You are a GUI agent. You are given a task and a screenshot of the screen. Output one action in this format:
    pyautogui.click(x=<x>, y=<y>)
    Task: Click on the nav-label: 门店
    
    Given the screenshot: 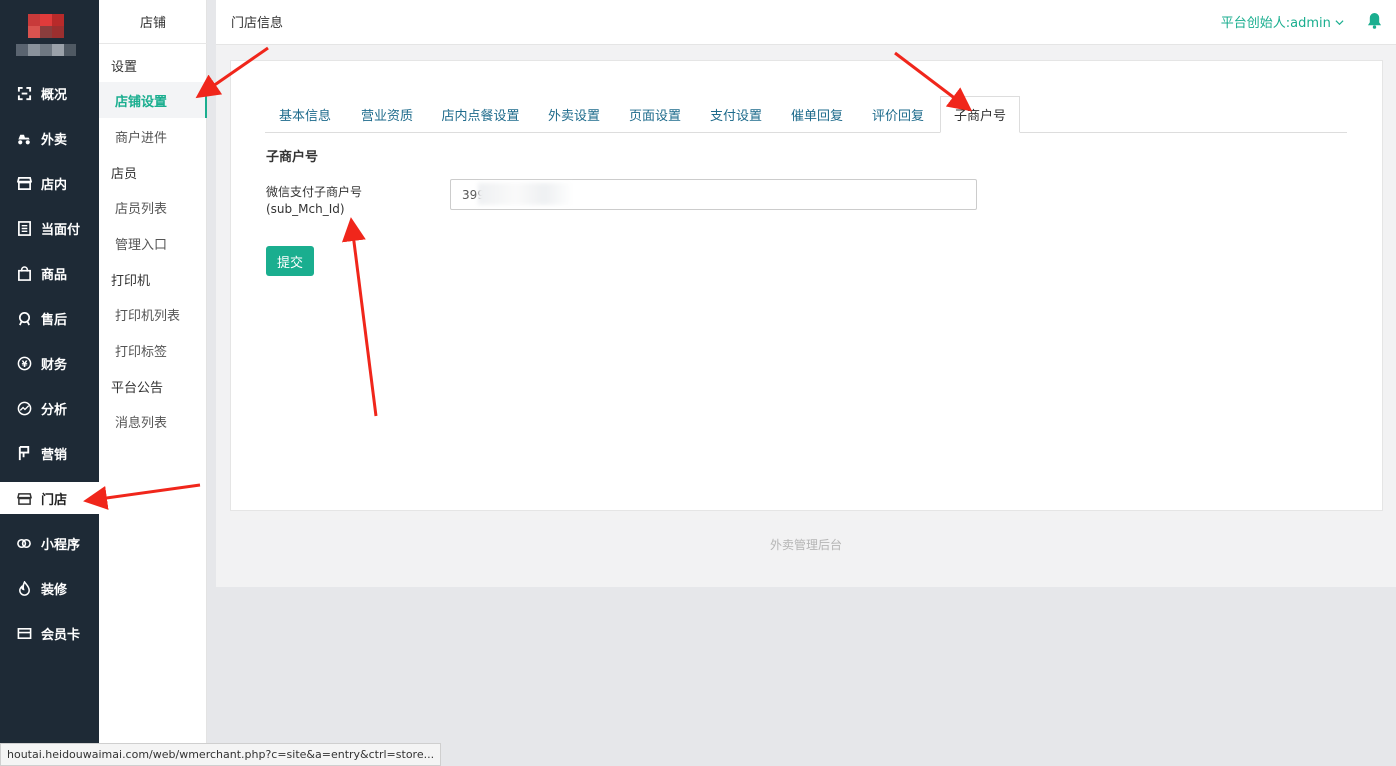 What is the action you would take?
    pyautogui.click(x=54, y=500)
    